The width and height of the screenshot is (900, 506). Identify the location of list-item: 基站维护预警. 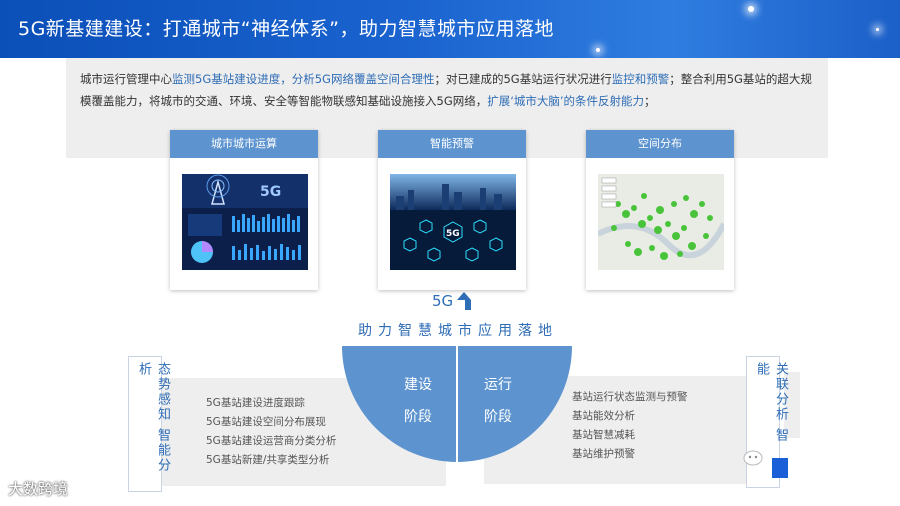
(603, 454).